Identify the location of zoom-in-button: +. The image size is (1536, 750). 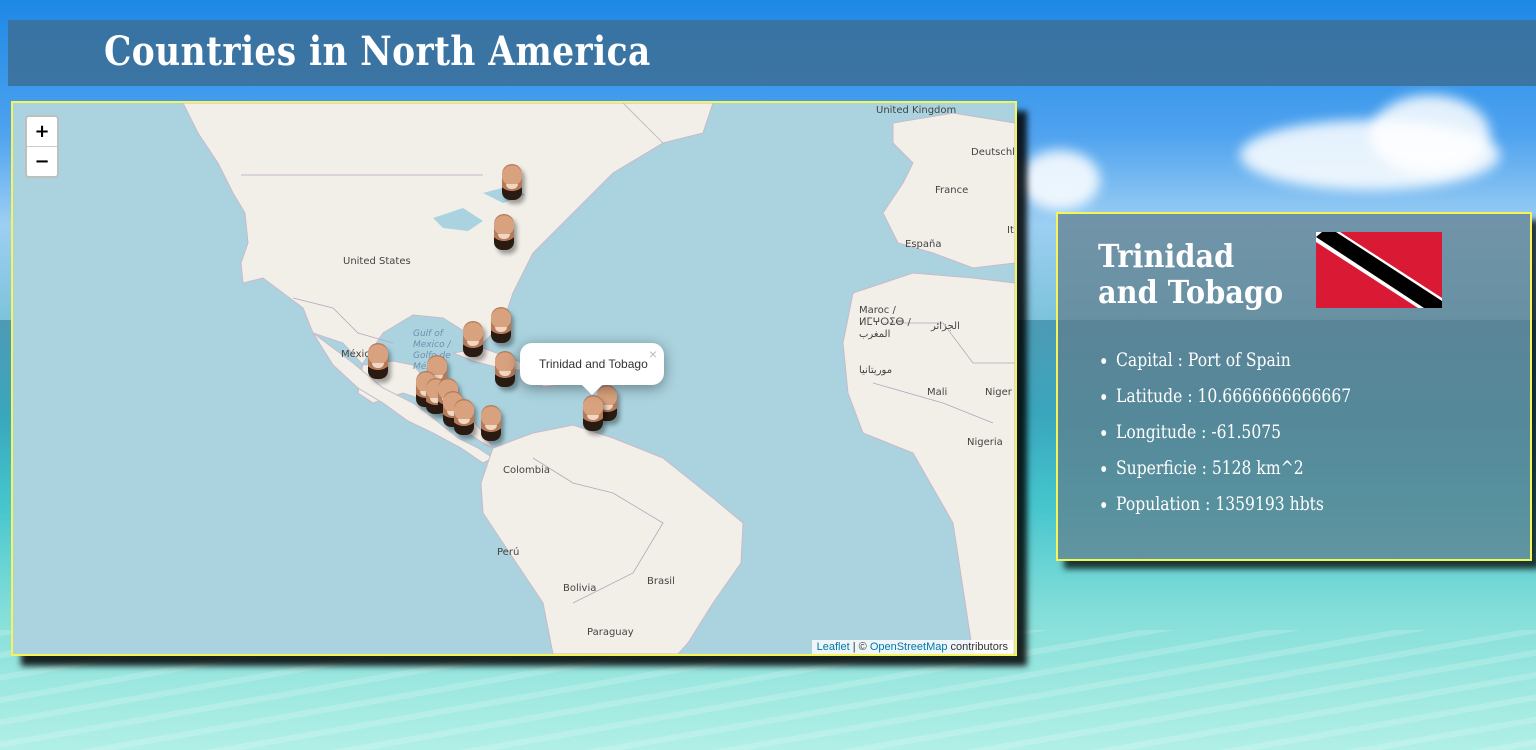
(42, 131).